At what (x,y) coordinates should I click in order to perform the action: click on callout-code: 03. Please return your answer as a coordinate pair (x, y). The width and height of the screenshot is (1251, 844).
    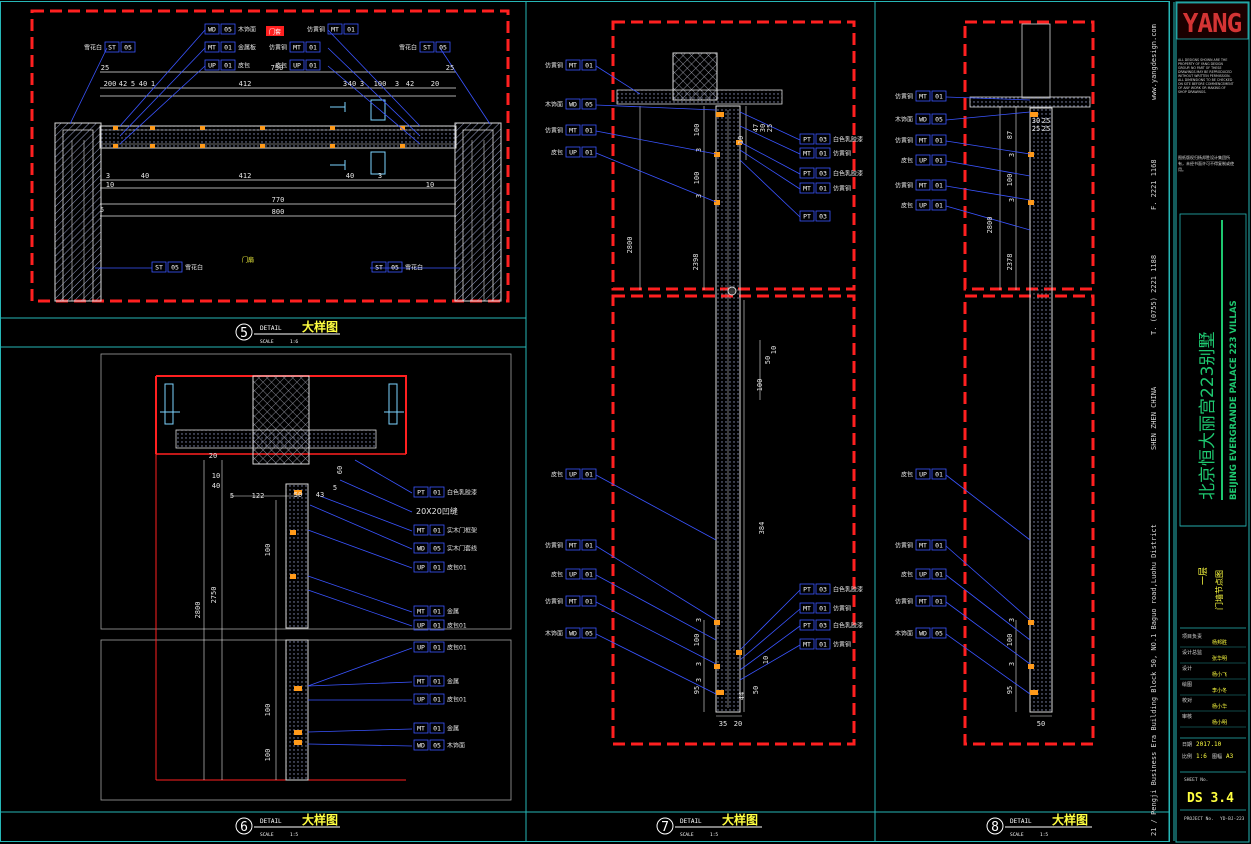
    Looking at the image, I should click on (823, 140).